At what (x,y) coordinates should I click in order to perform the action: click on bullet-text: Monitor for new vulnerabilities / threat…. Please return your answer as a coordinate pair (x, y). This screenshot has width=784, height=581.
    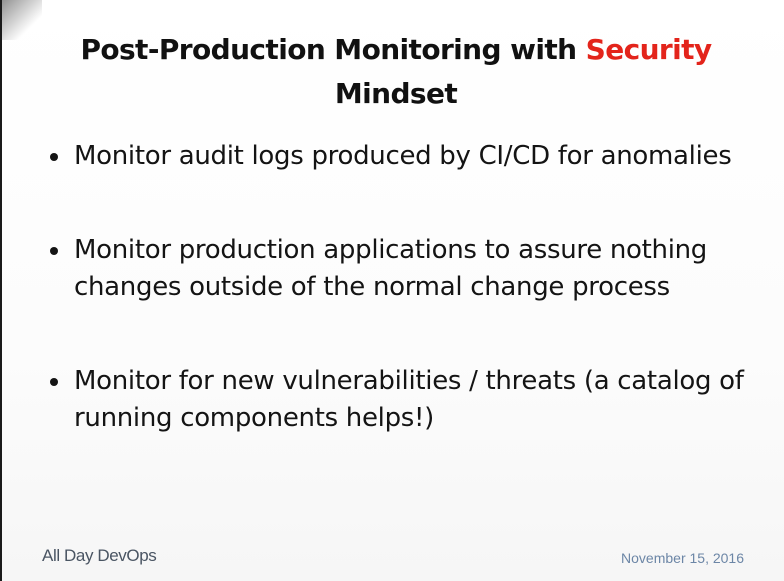
    Looking at the image, I should click on (409, 399).